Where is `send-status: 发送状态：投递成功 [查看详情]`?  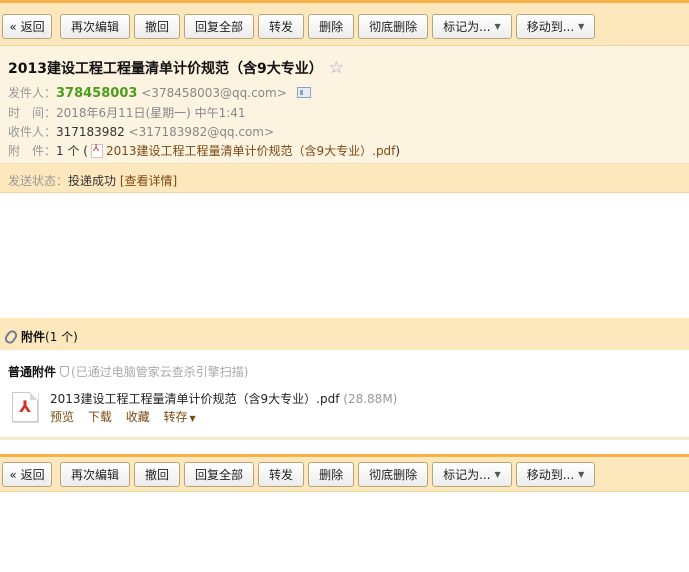
send-status: 发送状态：投递成功 [查看详情] is located at coordinates (92, 180).